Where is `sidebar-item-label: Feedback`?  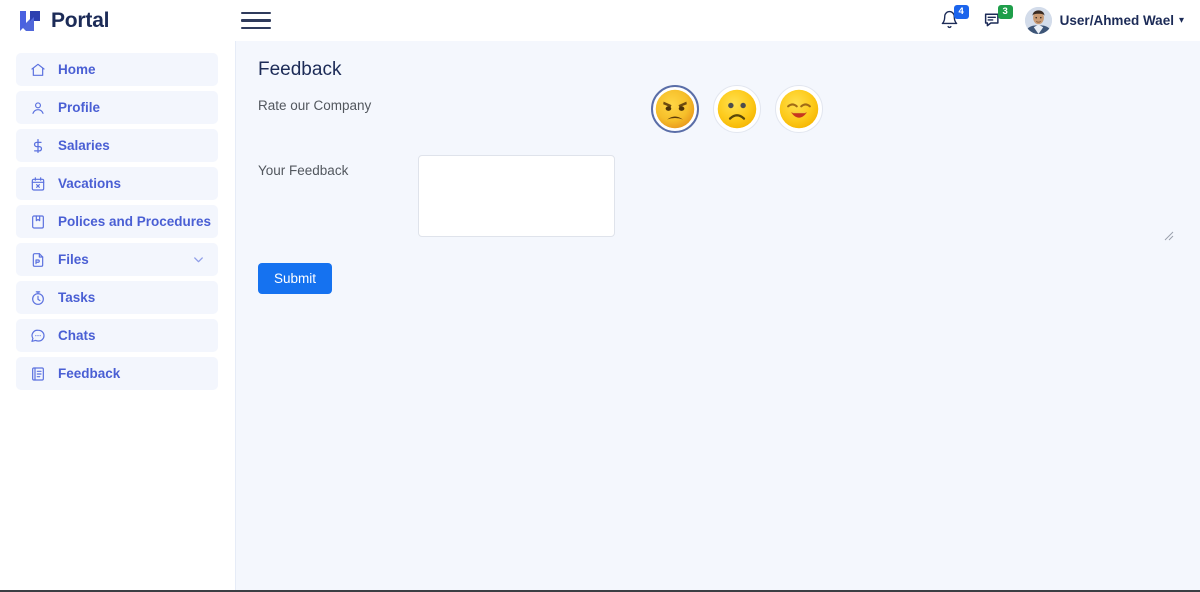
sidebar-item-label: Feedback is located at coordinates (89, 373).